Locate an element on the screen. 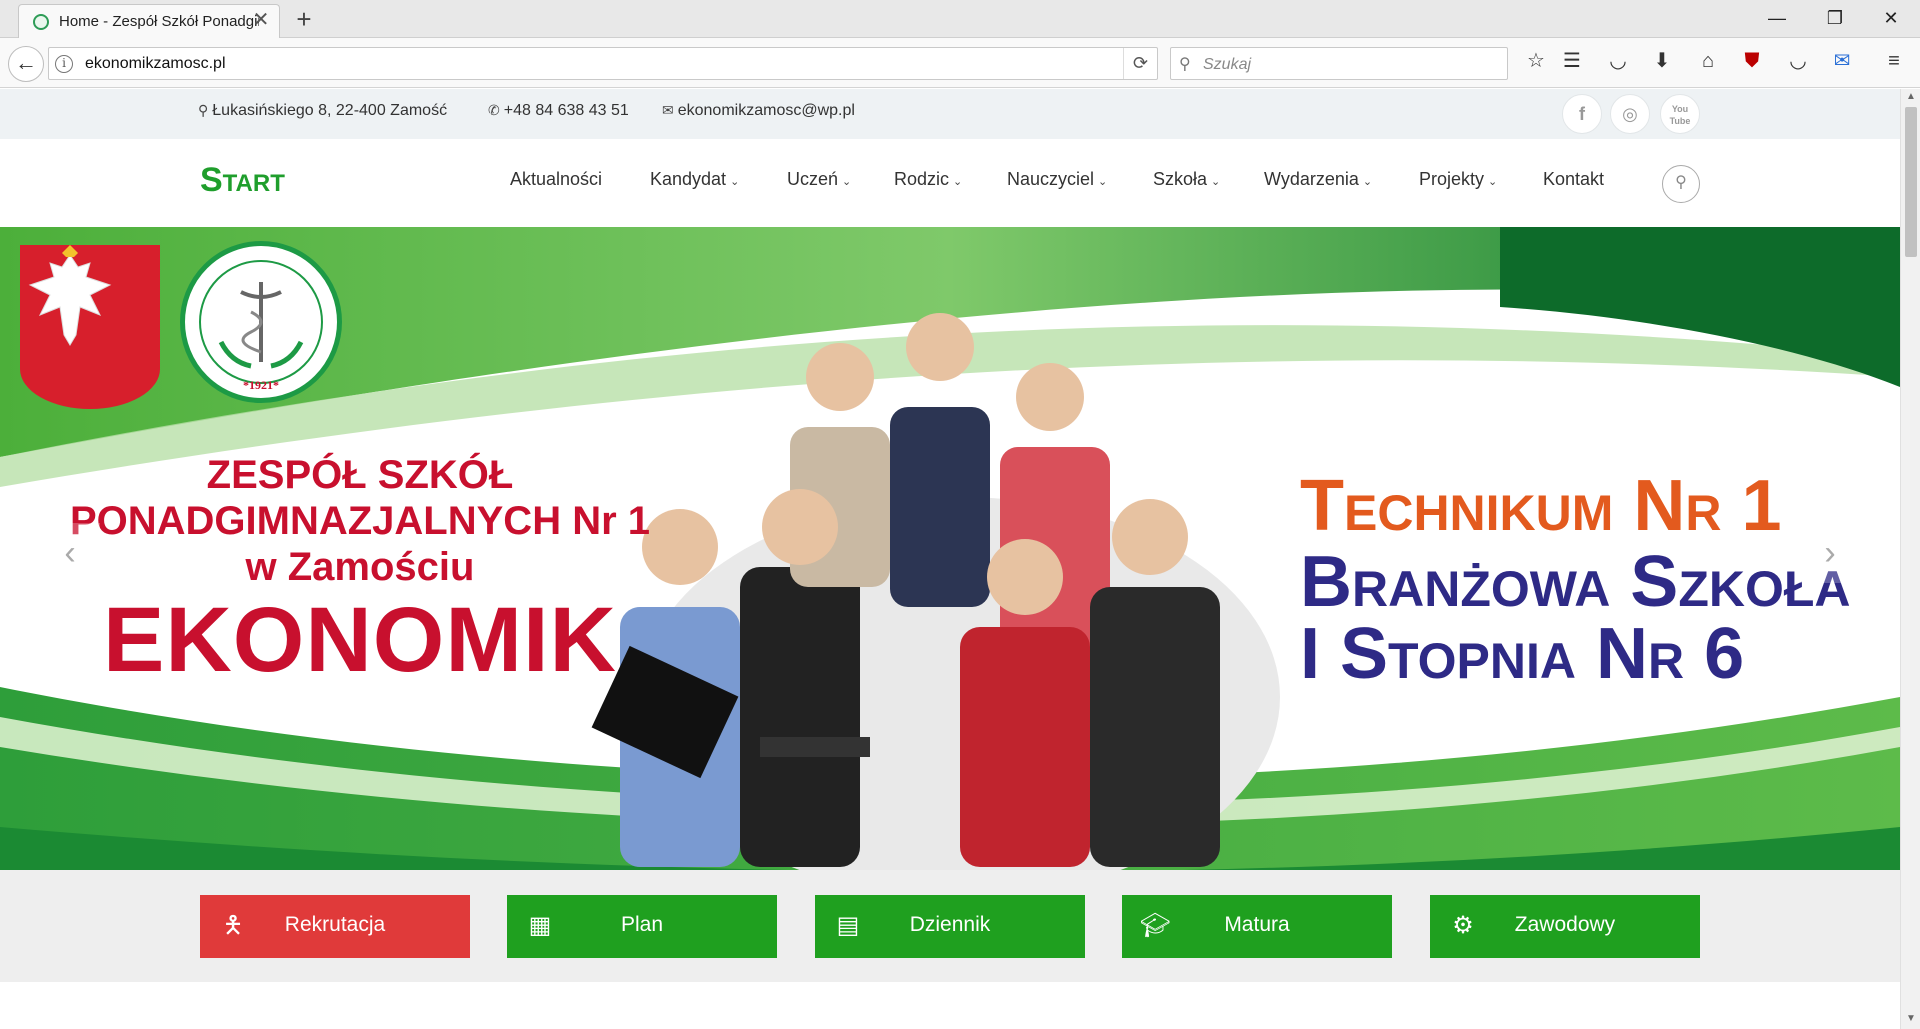  browser-tab-active: Home - Zespół Szkół Ponadgimnazjalnych ✕ is located at coordinates (149, 21).